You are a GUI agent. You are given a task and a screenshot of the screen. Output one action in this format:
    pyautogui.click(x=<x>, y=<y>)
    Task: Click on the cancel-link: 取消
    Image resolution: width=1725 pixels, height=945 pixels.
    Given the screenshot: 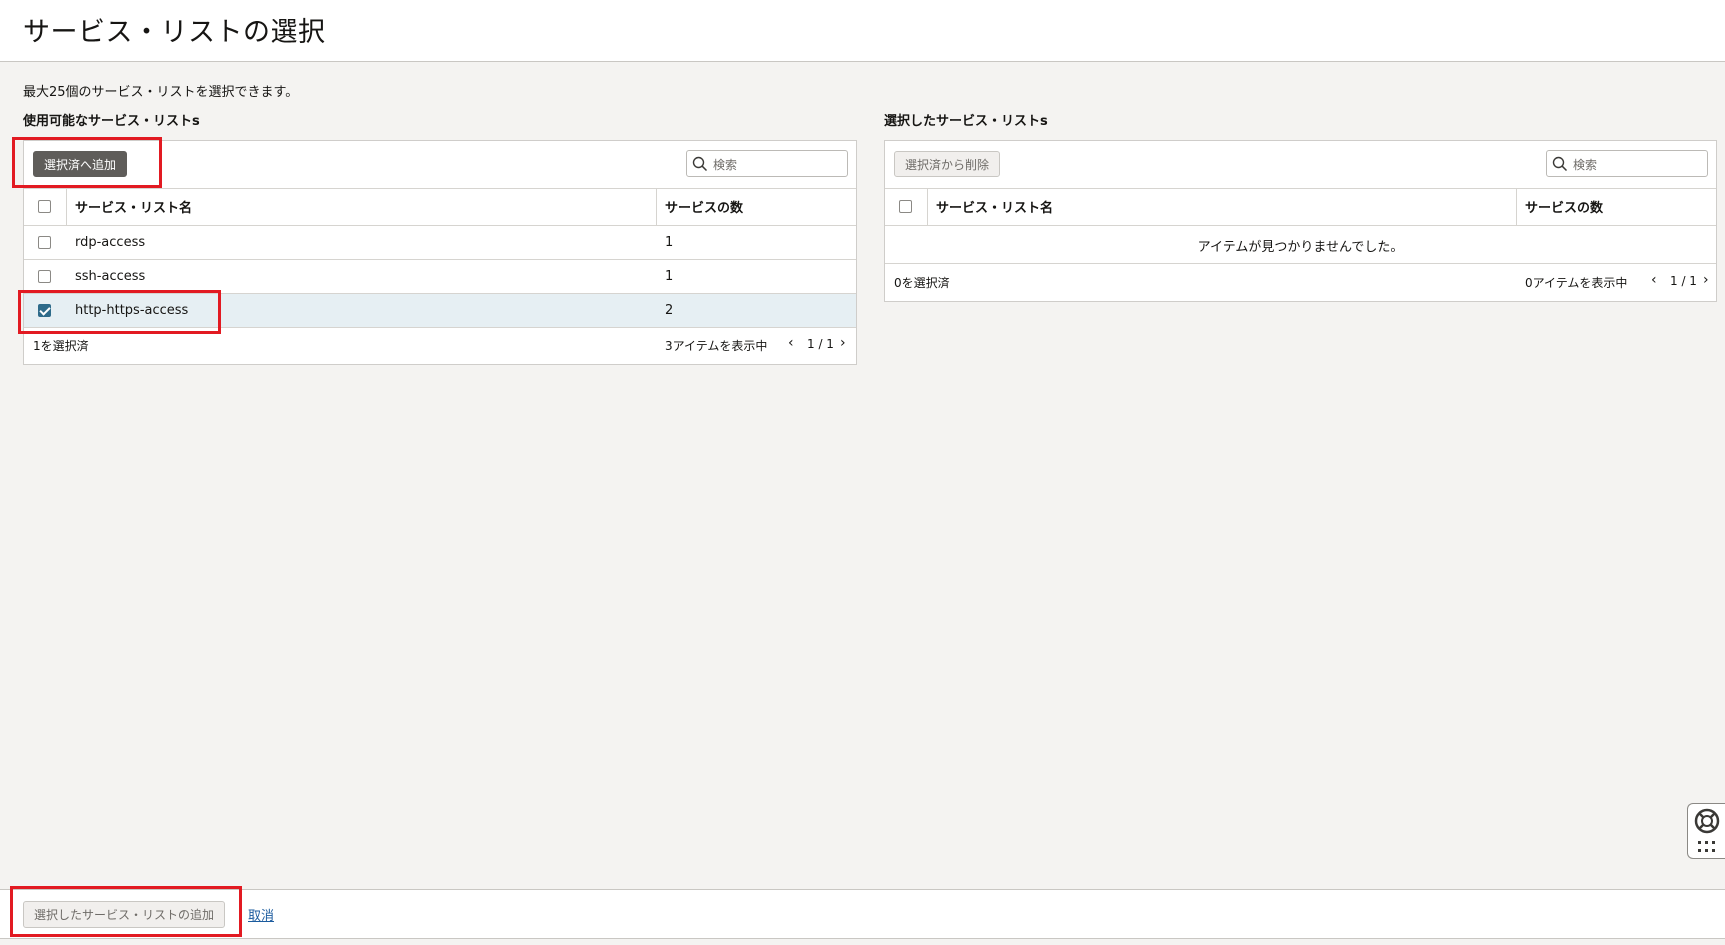 What is the action you would take?
    pyautogui.click(x=261, y=914)
    